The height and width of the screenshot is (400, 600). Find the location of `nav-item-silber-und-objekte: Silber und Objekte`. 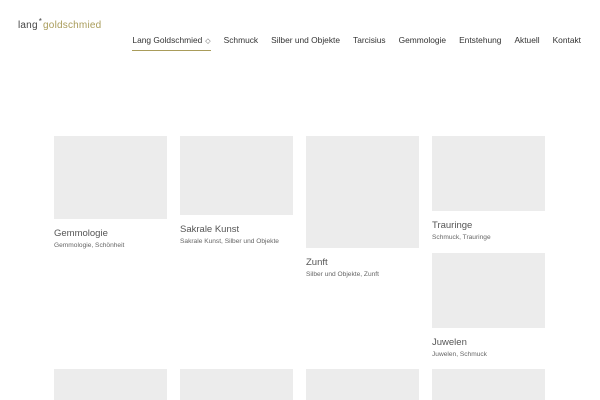

nav-item-silber-und-objekte: Silber und Objekte is located at coordinates (305, 43).